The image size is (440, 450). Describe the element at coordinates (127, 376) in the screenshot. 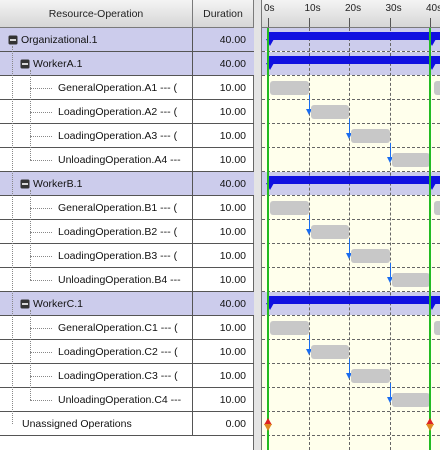

I see `table-row: LoadingOperation.C3 --- (10.00` at that location.